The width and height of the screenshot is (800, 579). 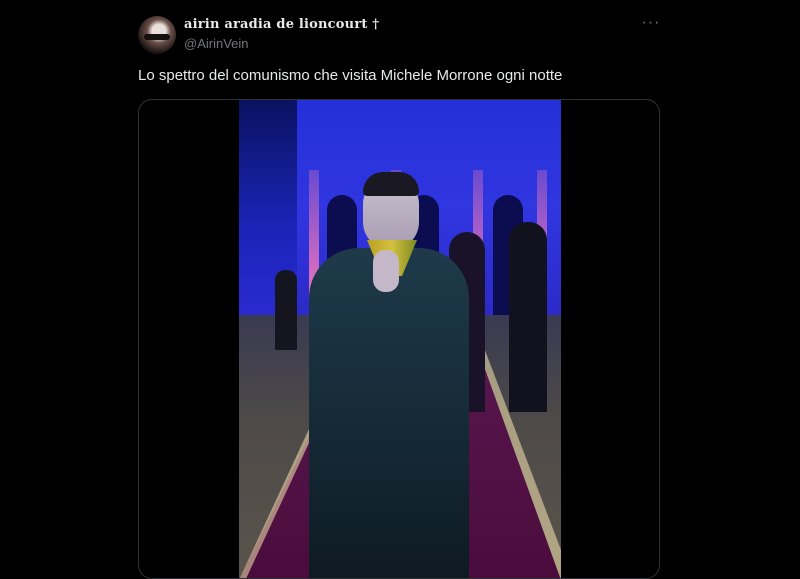 I want to click on display-name: airin aradia de lioncourt †, so click(x=281, y=24).